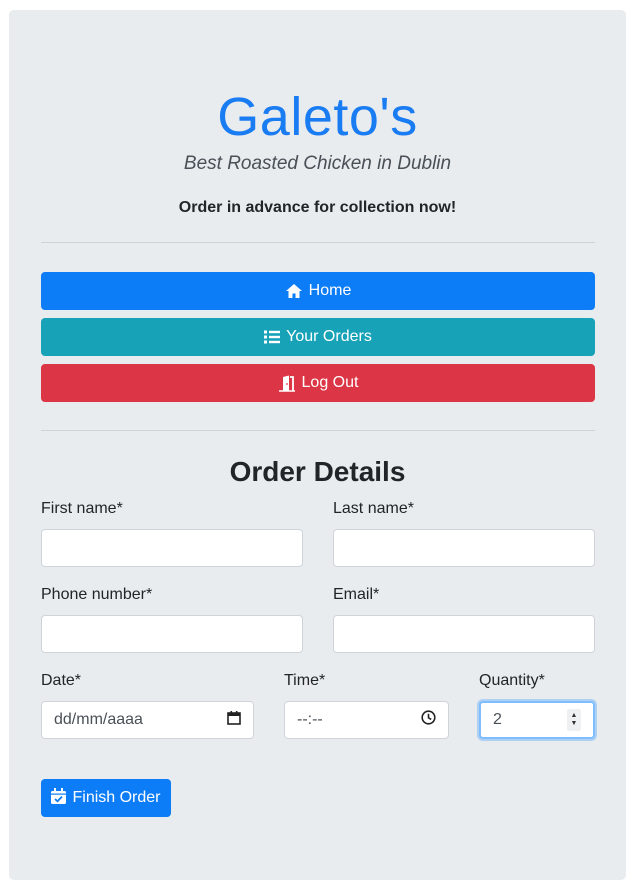 The width and height of the screenshot is (631, 888). I want to click on your-orders-button-label: Your Orders, so click(329, 336).